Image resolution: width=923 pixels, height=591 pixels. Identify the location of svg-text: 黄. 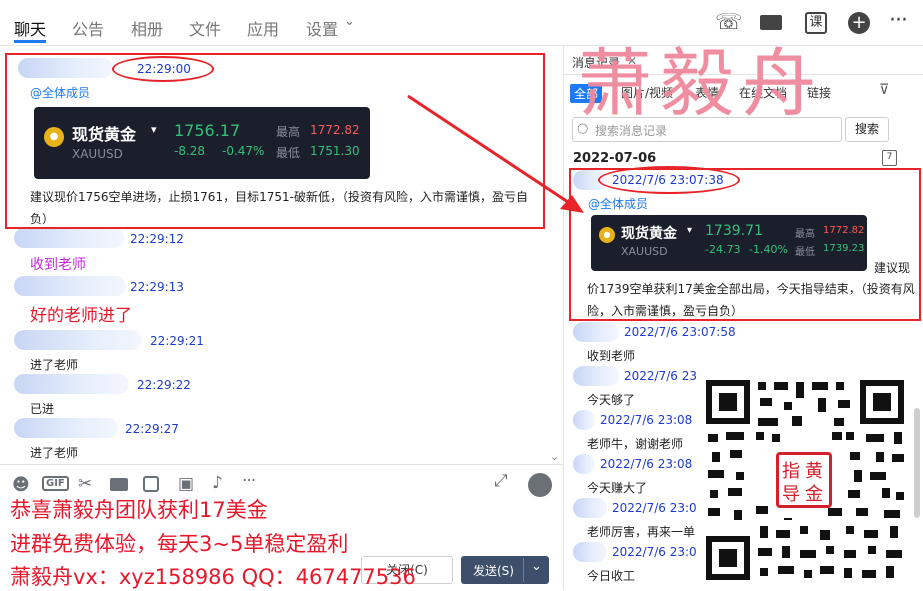
(814, 471).